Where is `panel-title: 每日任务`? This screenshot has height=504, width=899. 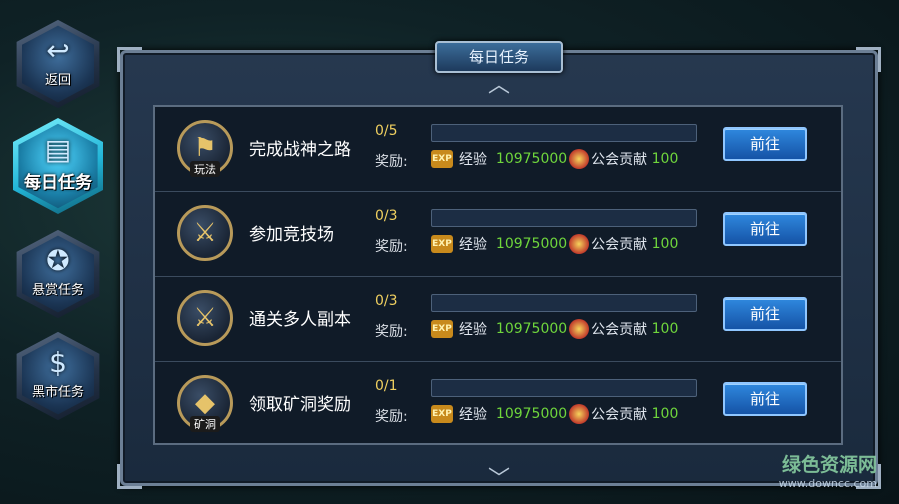
panel-title: 每日任务 is located at coordinates (499, 57).